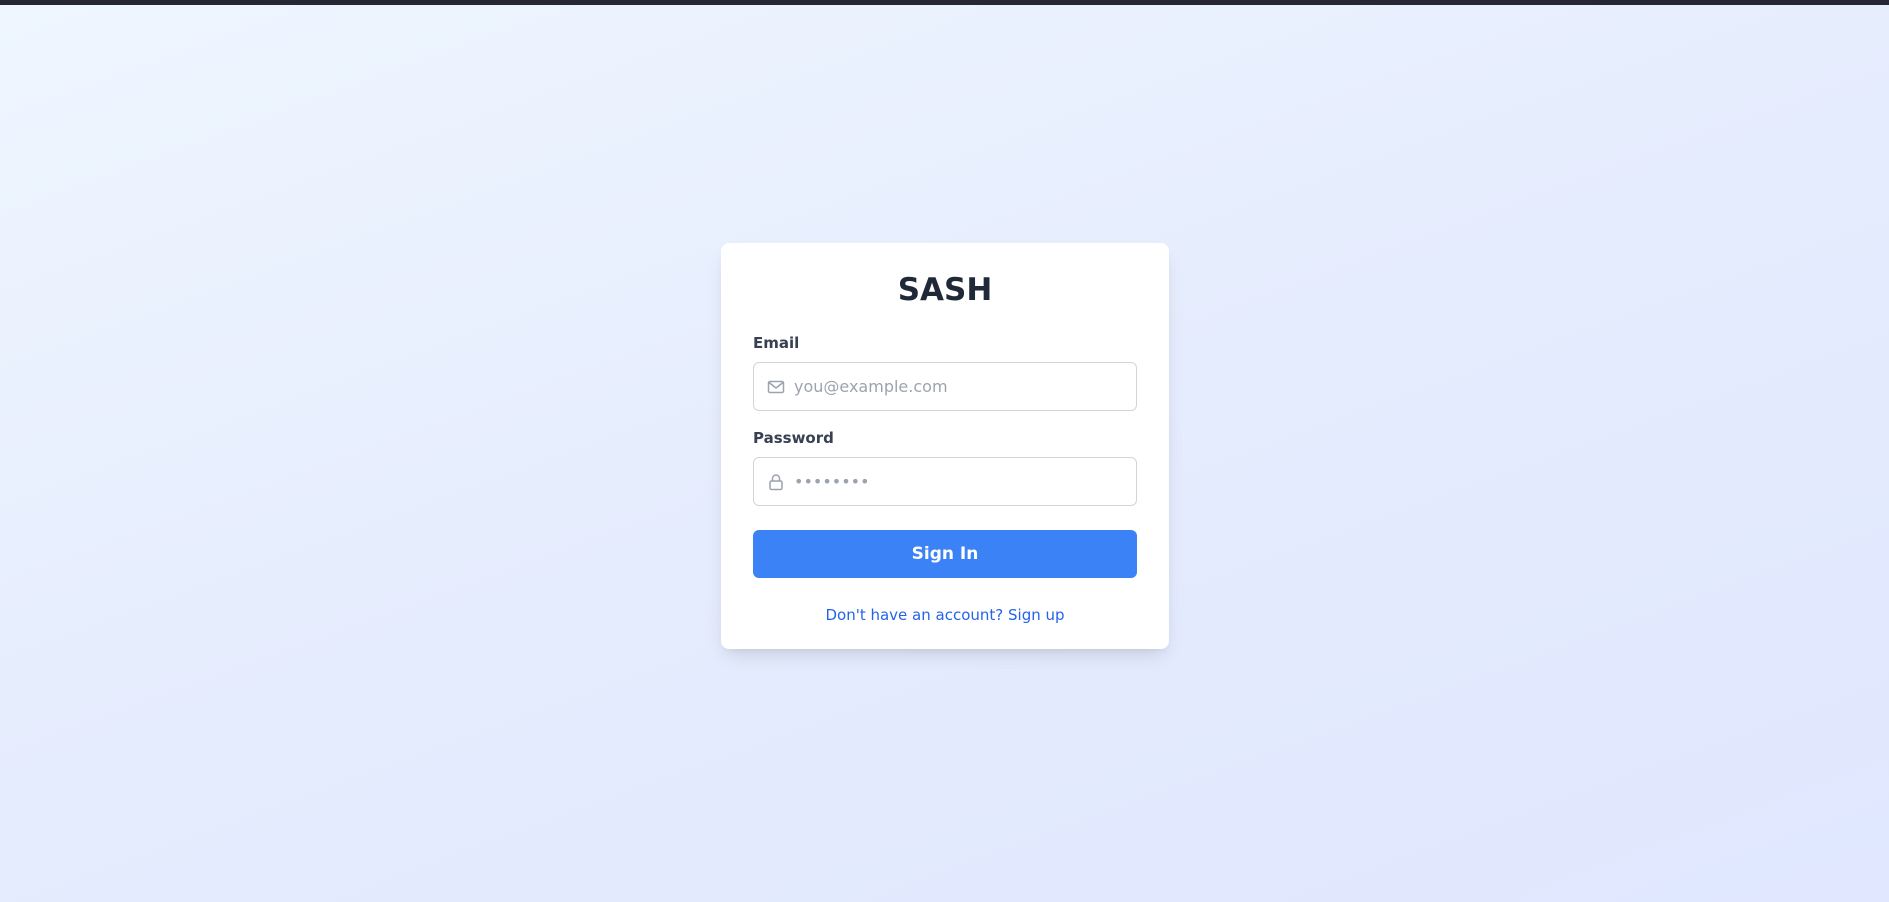 The width and height of the screenshot is (1889, 902). Describe the element at coordinates (945, 290) in the screenshot. I see `app-title: SASH` at that location.